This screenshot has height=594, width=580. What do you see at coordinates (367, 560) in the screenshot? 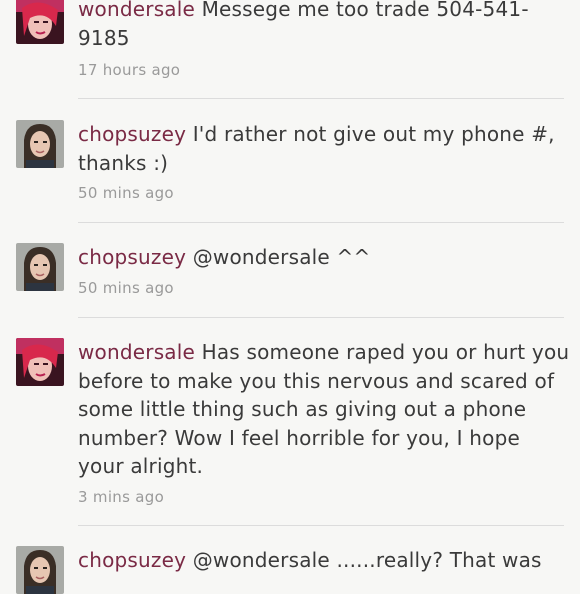
I see `comment-text: @wondersale ......really? That was` at bounding box center [367, 560].